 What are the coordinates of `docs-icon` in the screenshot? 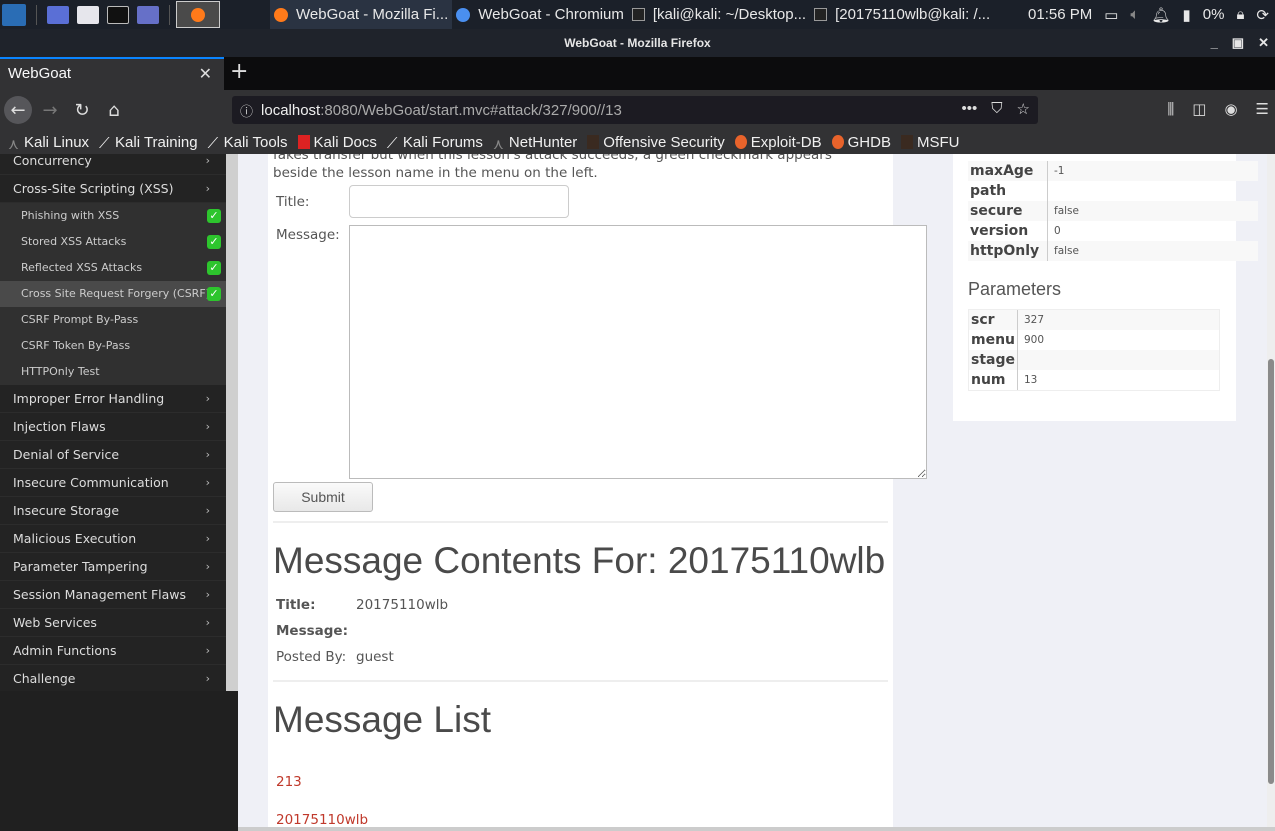 It's located at (303, 142).